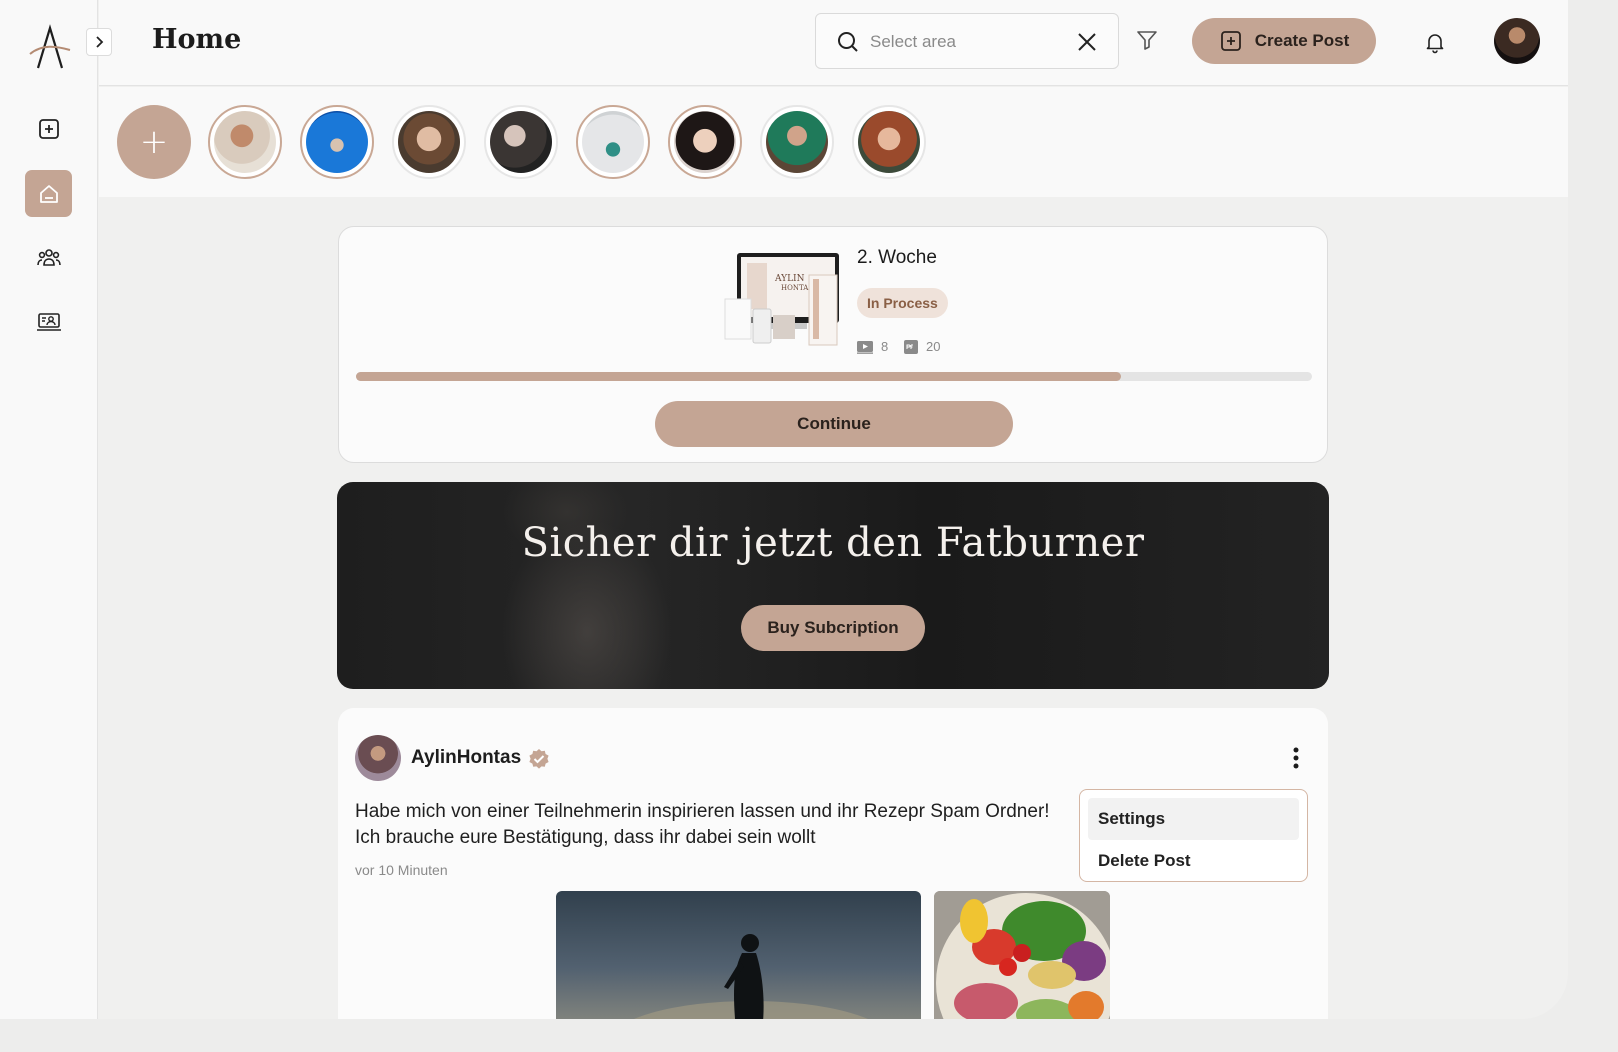 Image resolution: width=1618 pixels, height=1052 pixels. I want to click on community-icon, so click(48, 257).